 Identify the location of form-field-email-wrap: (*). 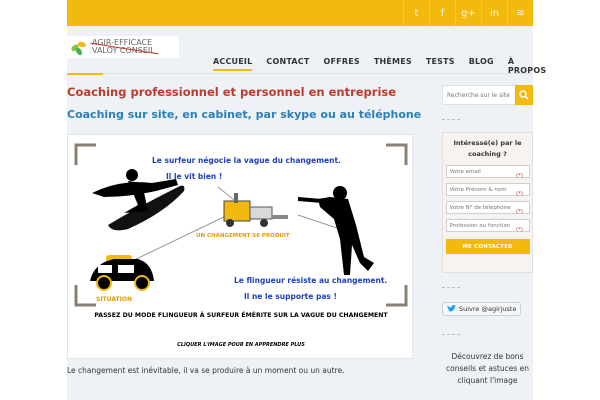
(487, 172).